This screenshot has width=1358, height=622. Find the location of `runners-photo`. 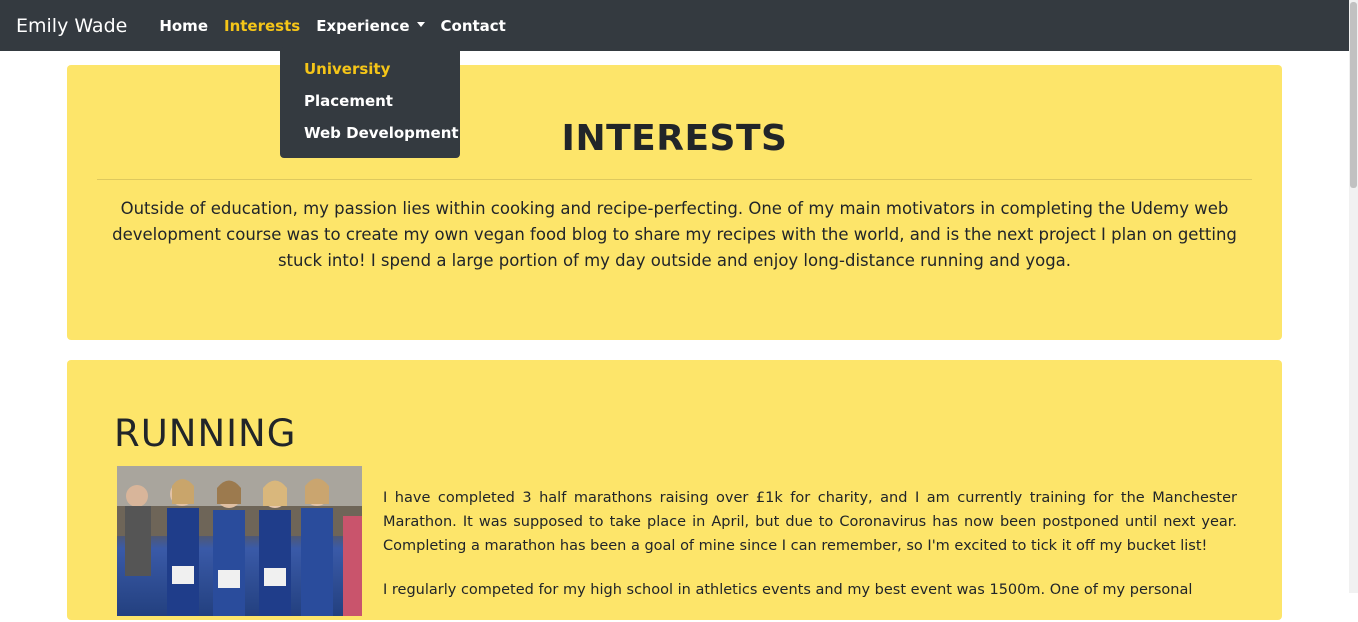

runners-photo is located at coordinates (239, 541).